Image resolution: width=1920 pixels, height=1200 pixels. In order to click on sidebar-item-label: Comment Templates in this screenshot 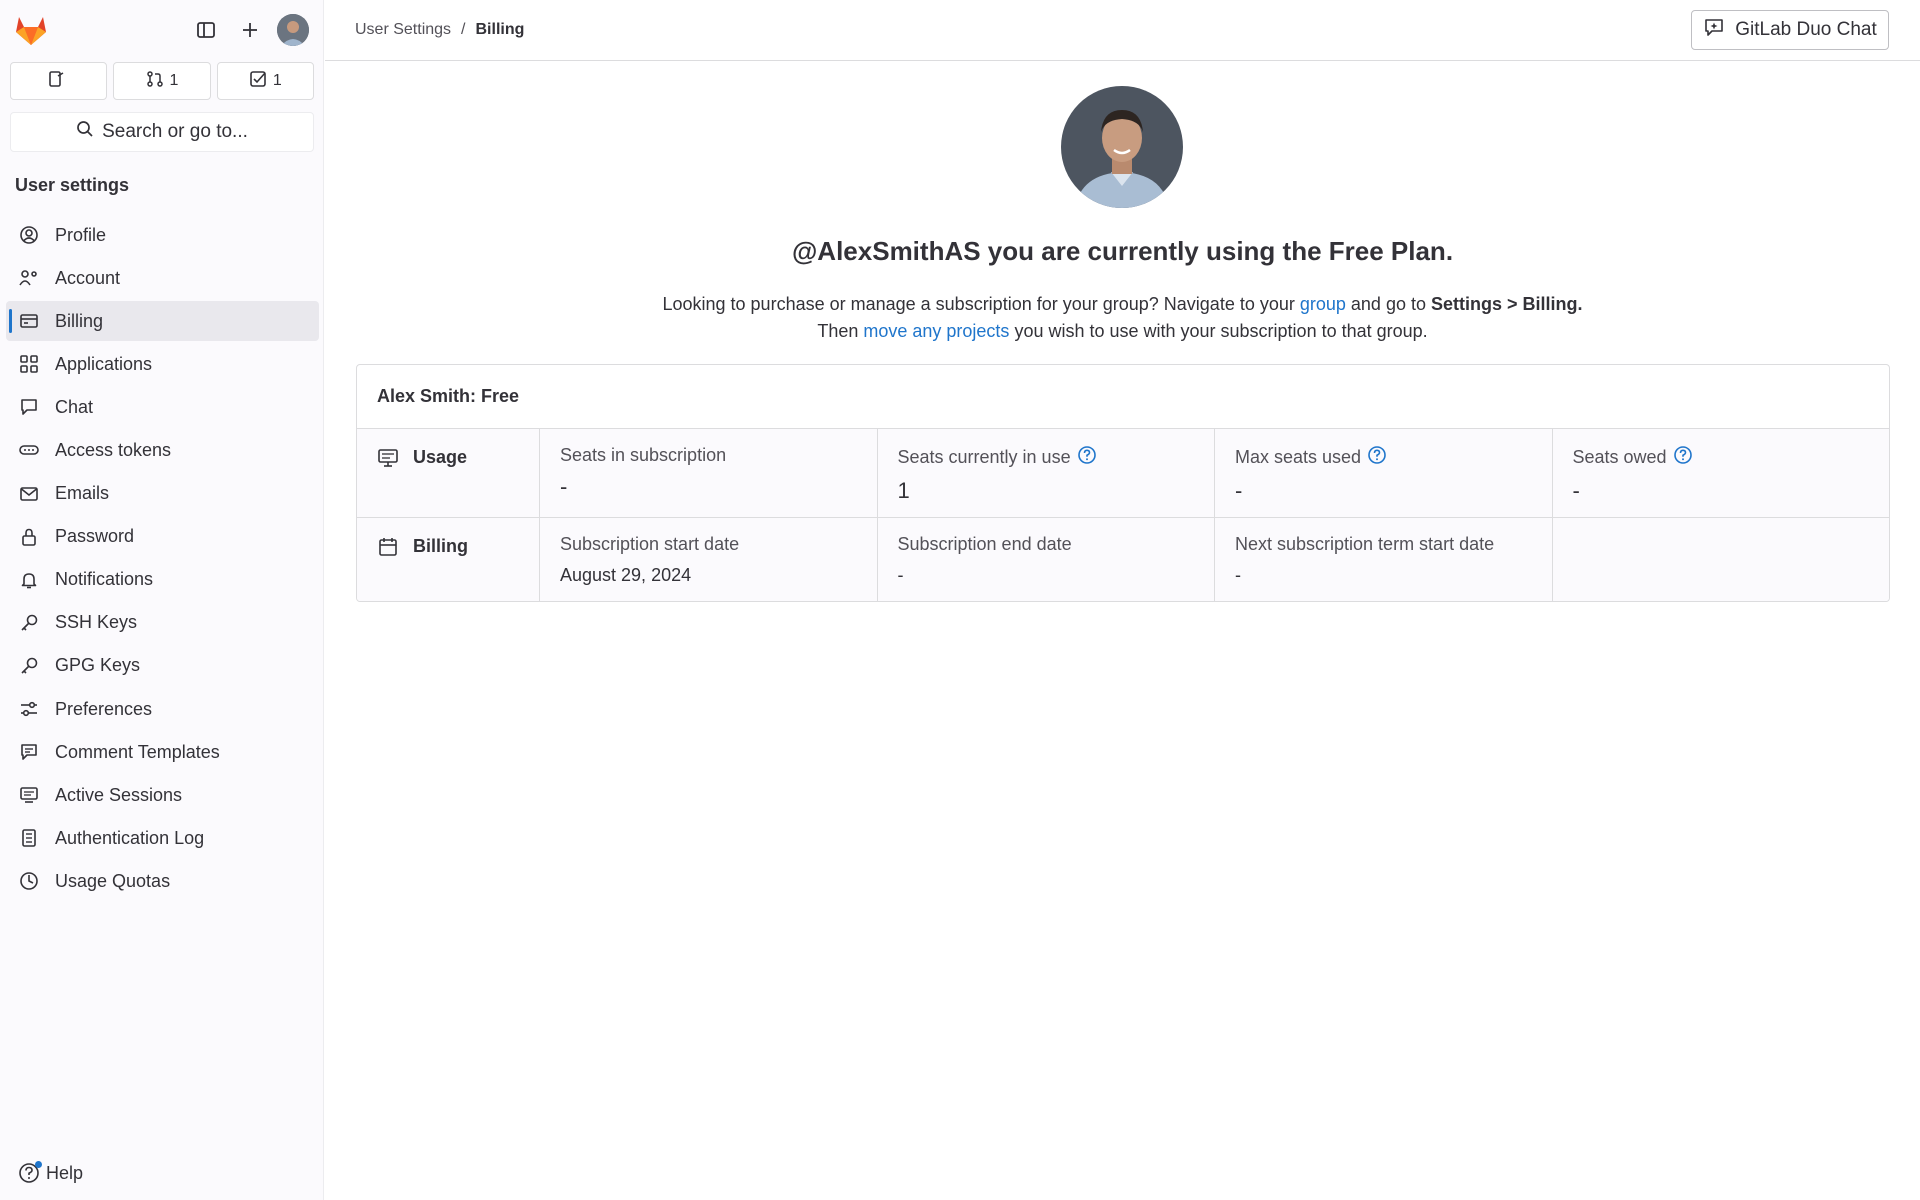, I will do `click(137, 751)`.